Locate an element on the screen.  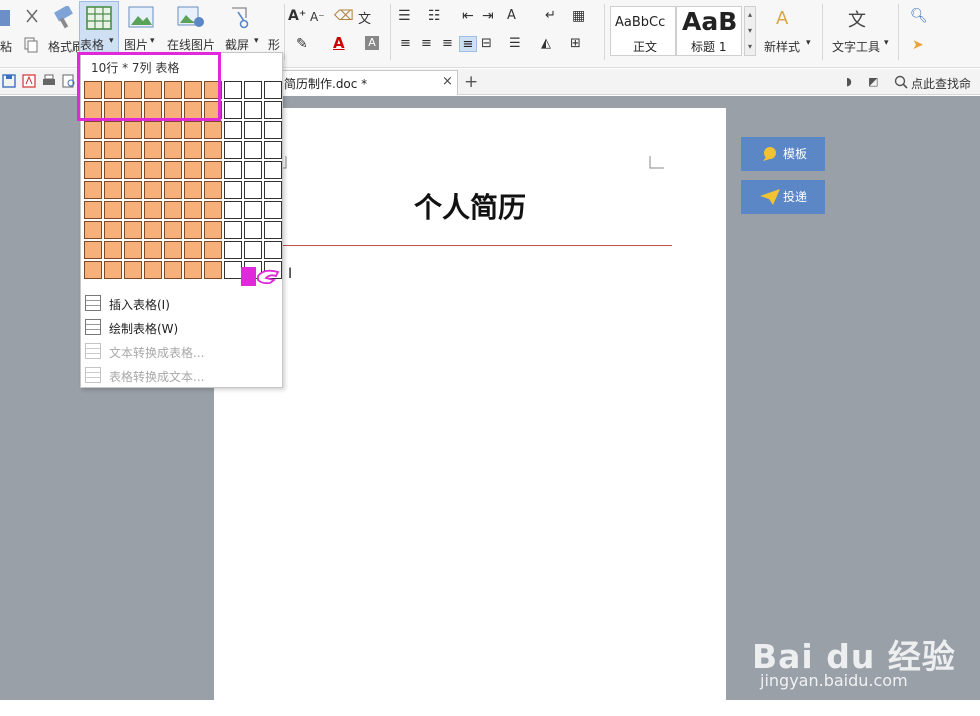
screenshot-icon is located at coordinates (242, 18).